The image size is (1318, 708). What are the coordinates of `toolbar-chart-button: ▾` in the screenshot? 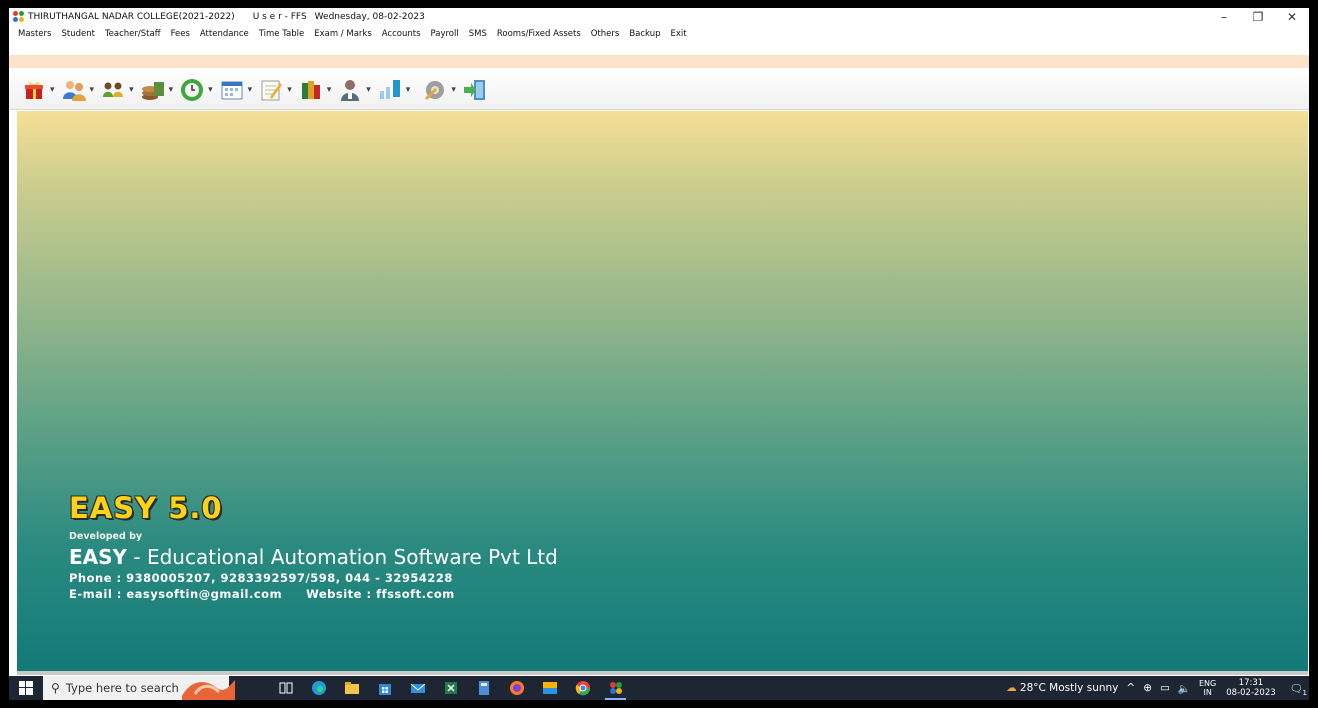 It's located at (394, 90).